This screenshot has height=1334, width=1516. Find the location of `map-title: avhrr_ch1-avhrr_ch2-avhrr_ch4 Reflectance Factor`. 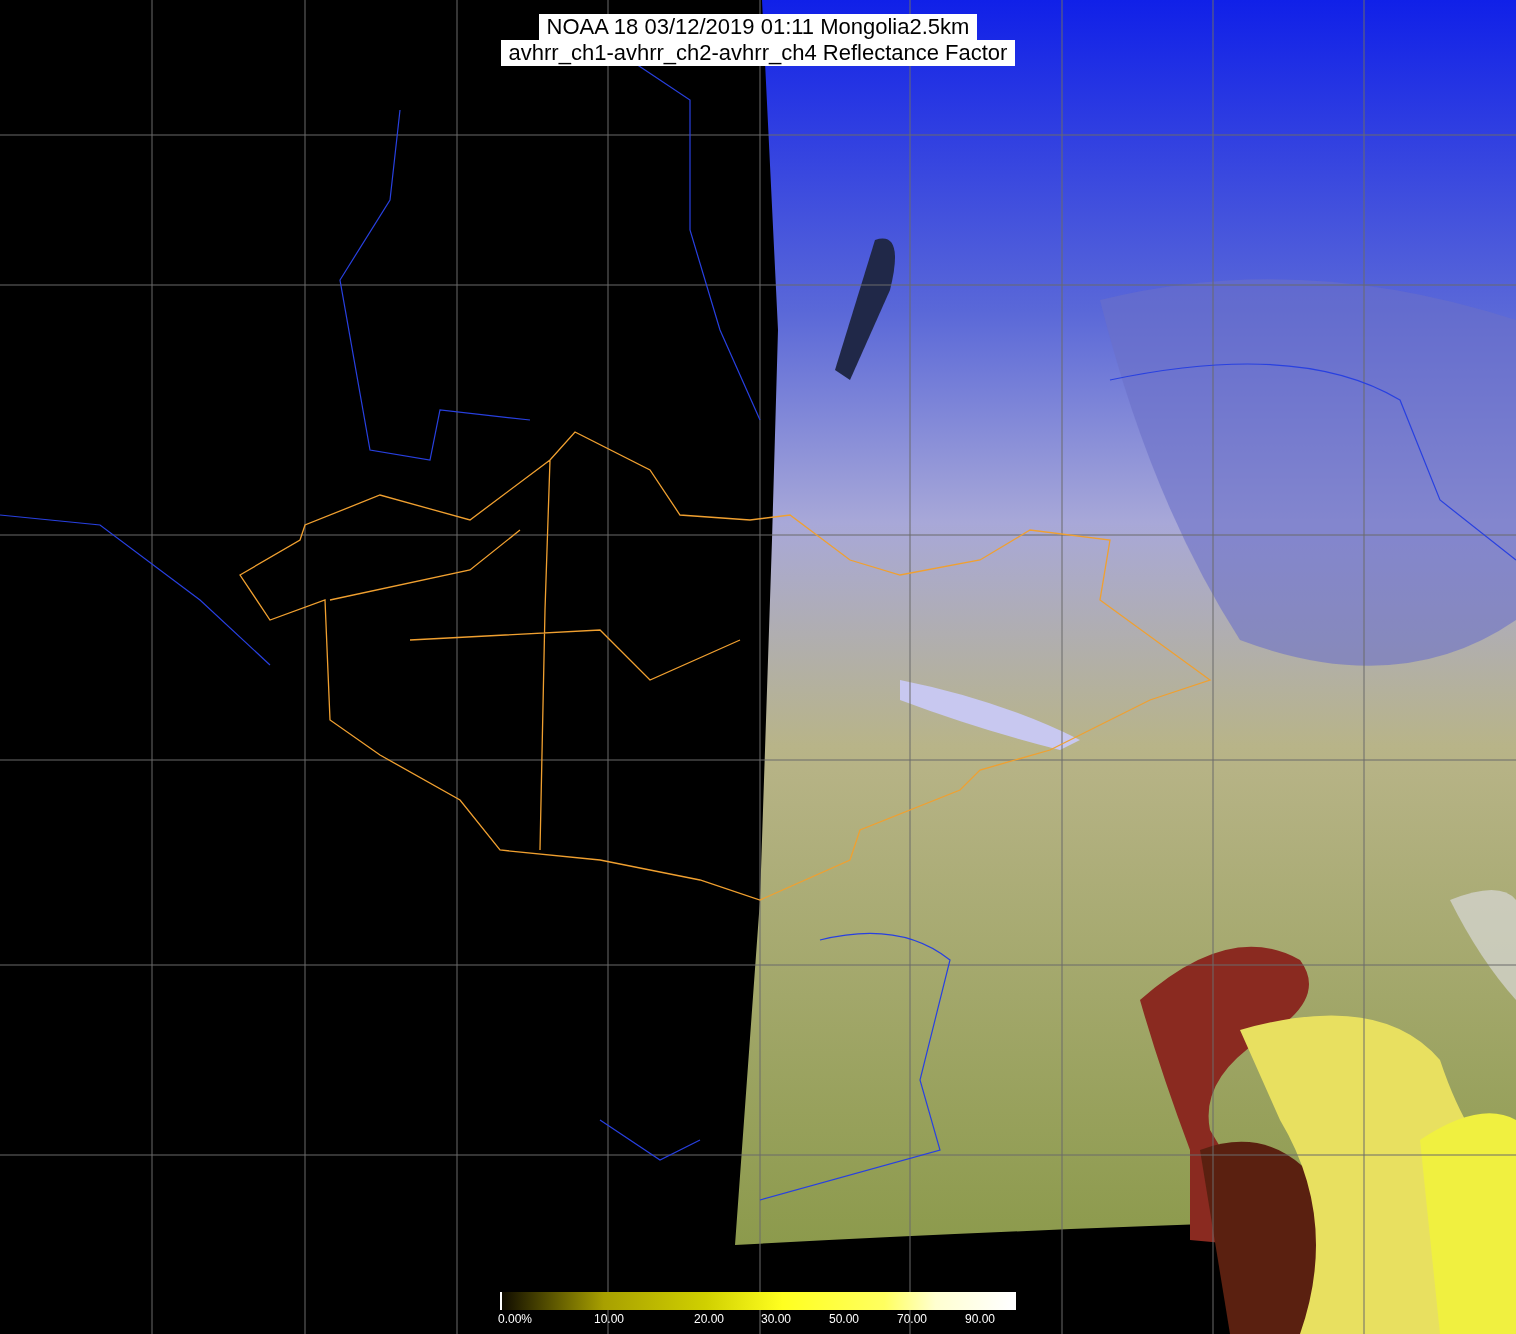

map-title: avhrr_ch1-avhrr_ch2-avhrr_ch4 Reflectance Factor is located at coordinates (758, 53).